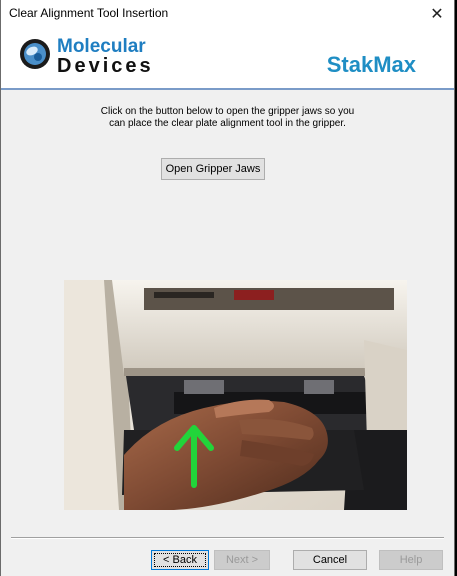 This screenshot has height=576, width=457. Describe the element at coordinates (371, 64) in the screenshot. I see `product-name: StakMax` at that location.